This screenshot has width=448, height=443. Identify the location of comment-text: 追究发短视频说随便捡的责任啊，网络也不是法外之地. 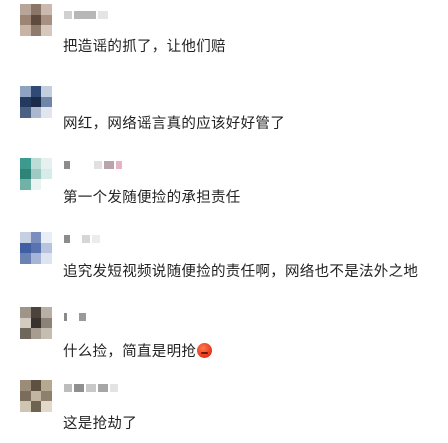
(241, 272).